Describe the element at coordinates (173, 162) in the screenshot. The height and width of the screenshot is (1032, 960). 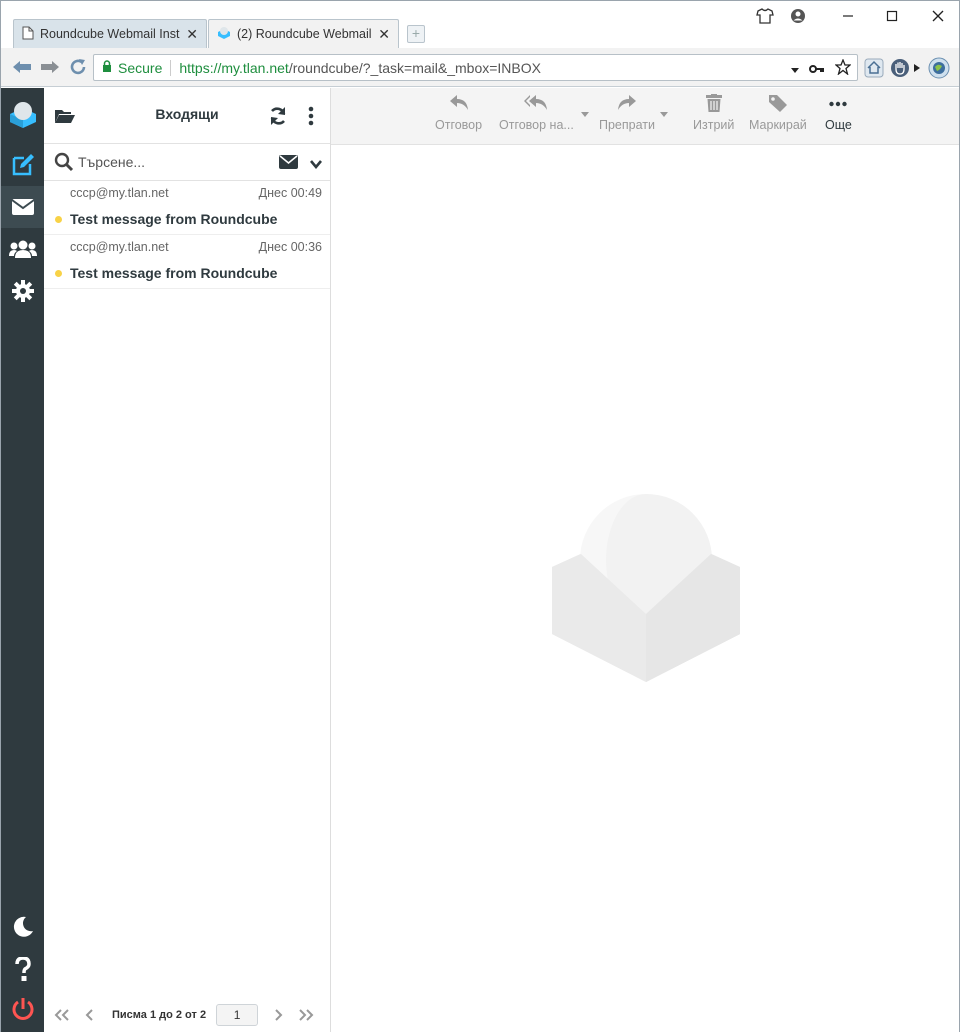
I see `search-input` at that location.